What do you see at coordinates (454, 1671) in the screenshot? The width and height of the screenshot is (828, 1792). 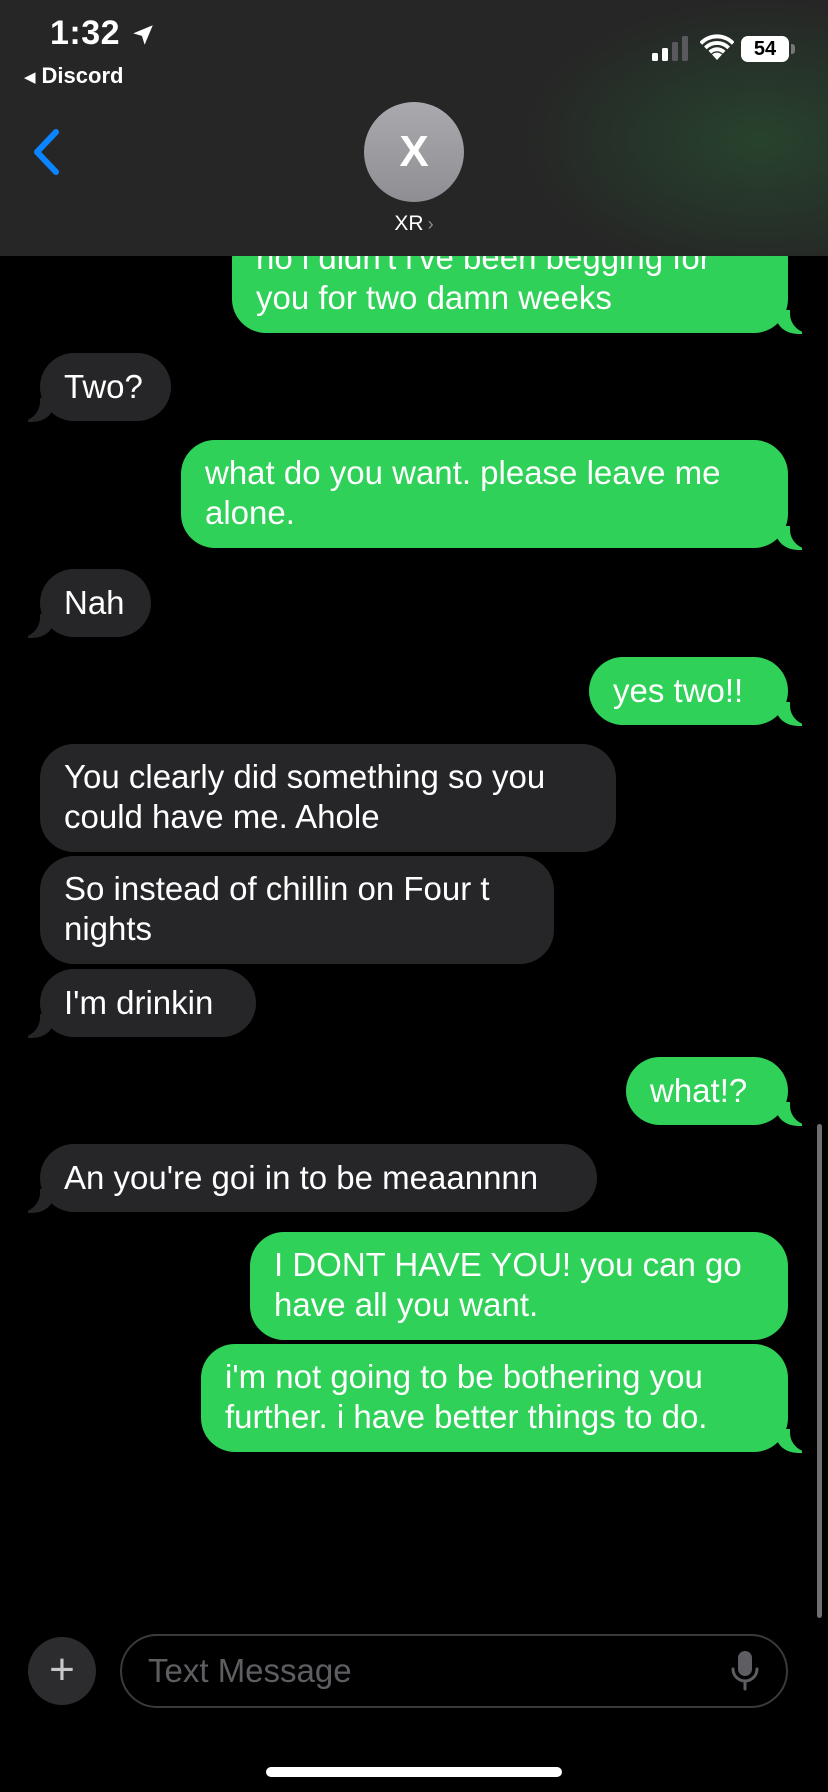 I see `message-input` at bounding box center [454, 1671].